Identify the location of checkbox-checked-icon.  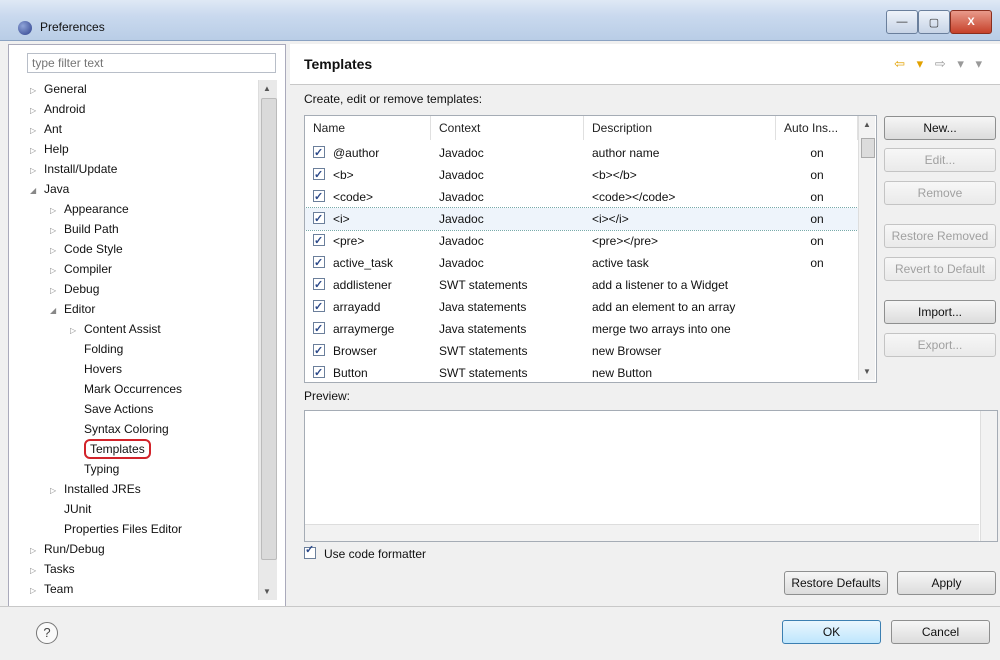
(310, 551).